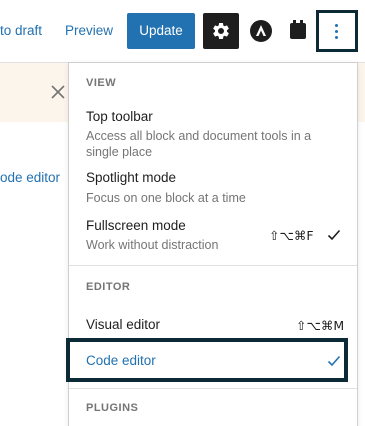 This screenshot has height=426, width=365. Describe the element at coordinates (112, 408) in the screenshot. I see `plugins-section-label: PLUGINS` at that location.